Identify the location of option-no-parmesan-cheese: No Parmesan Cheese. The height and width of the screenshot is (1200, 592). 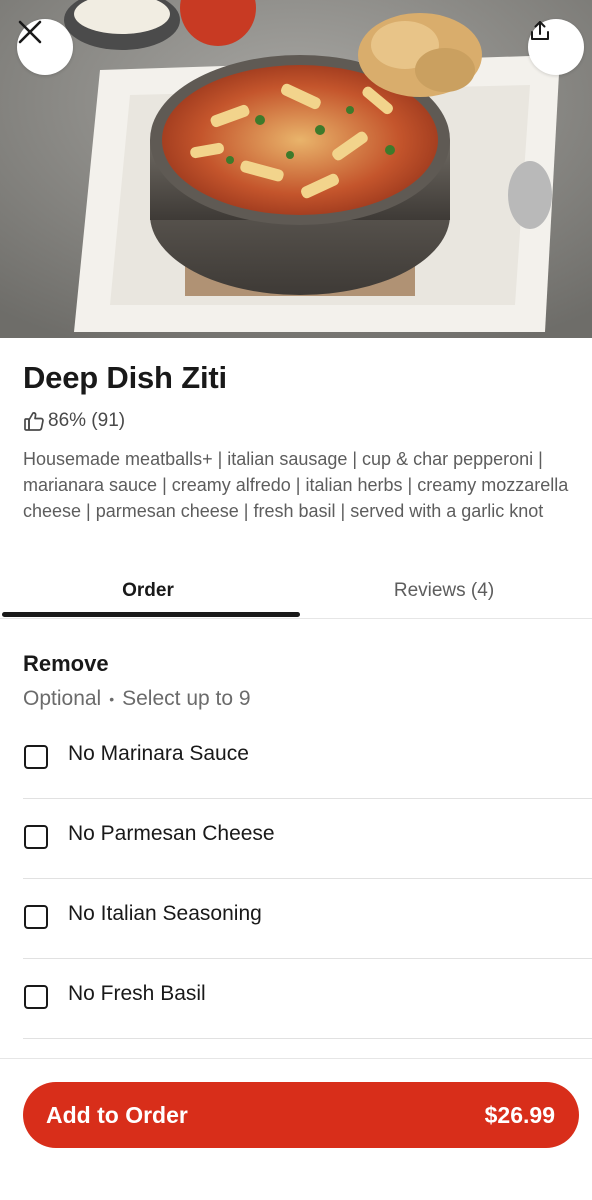
(296, 839).